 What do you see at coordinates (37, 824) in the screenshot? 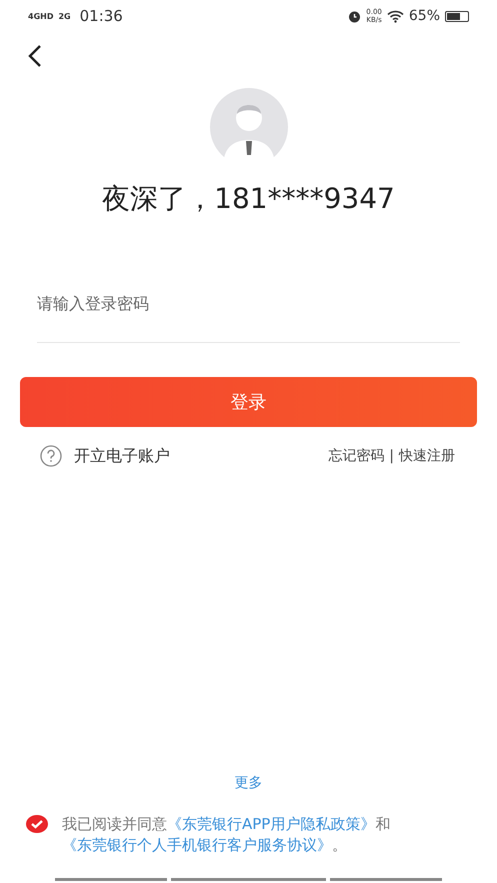
I see `agree-checkbox` at bounding box center [37, 824].